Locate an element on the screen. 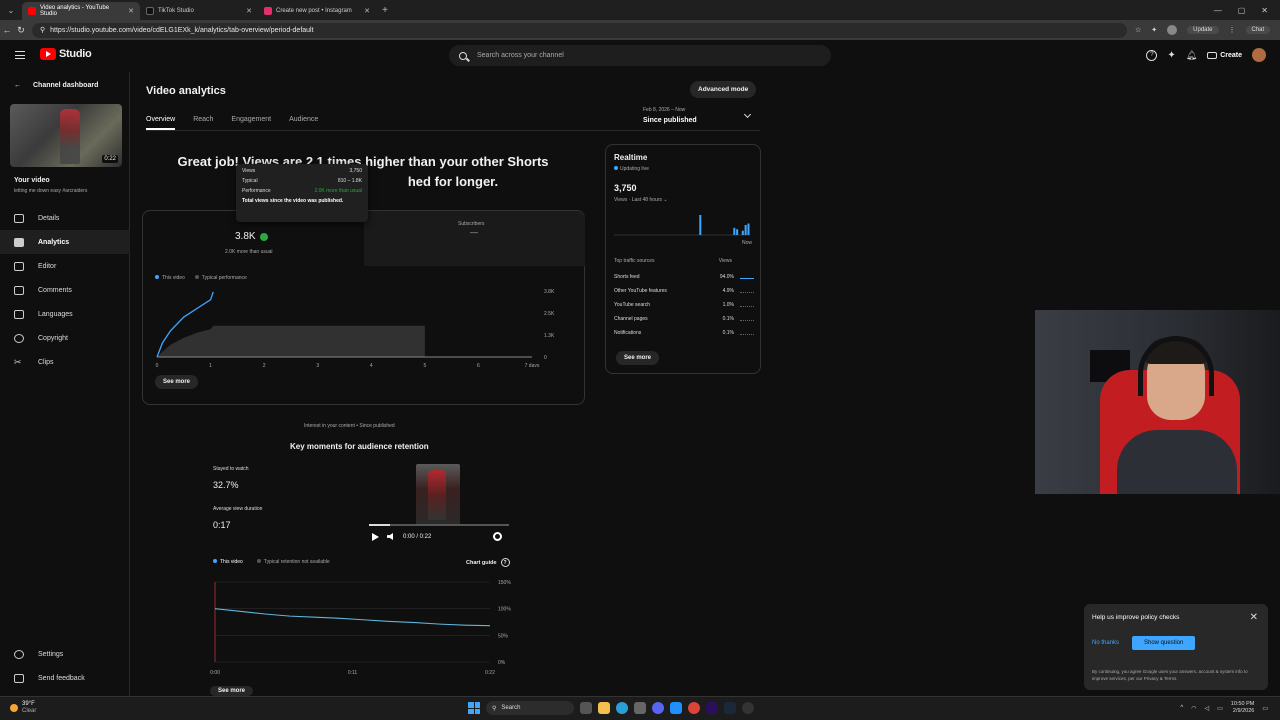  extensions-icon: ✦ is located at coordinates (1154, 30).